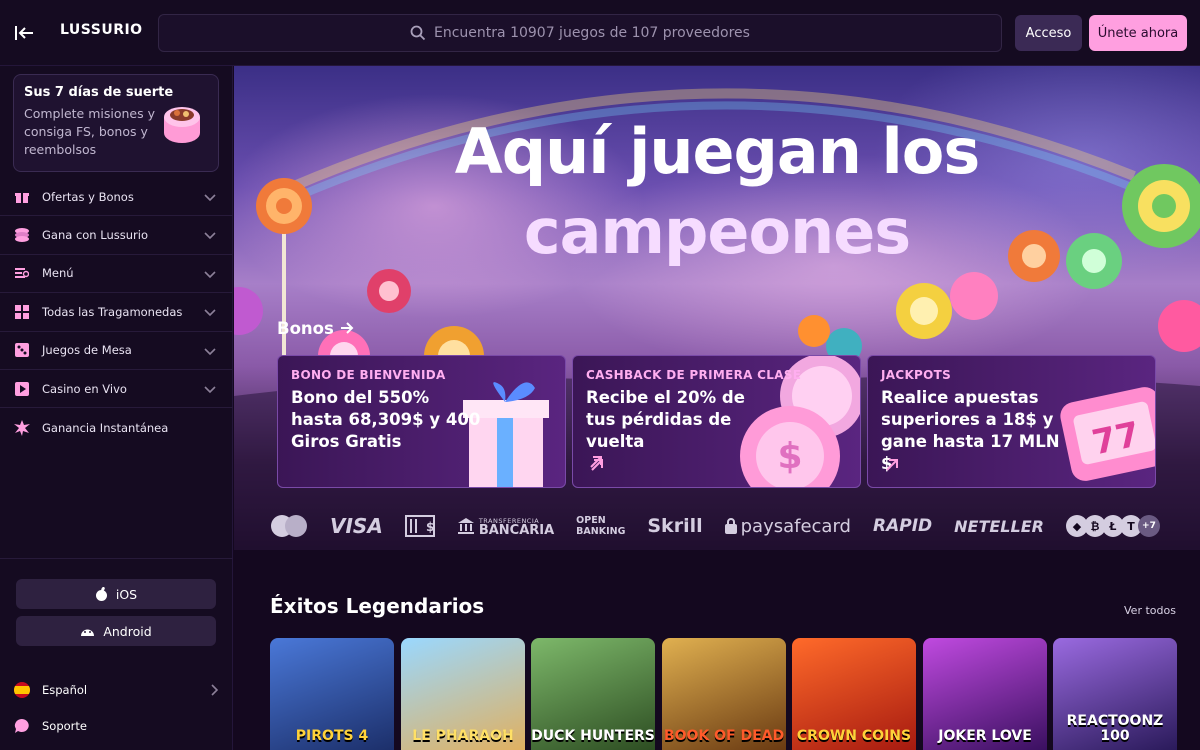 Image resolution: width=1200 pixels, height=750 pixels. What do you see at coordinates (377, 606) in the screenshot?
I see `games-section-title: Éxitos Legendarios` at bounding box center [377, 606].